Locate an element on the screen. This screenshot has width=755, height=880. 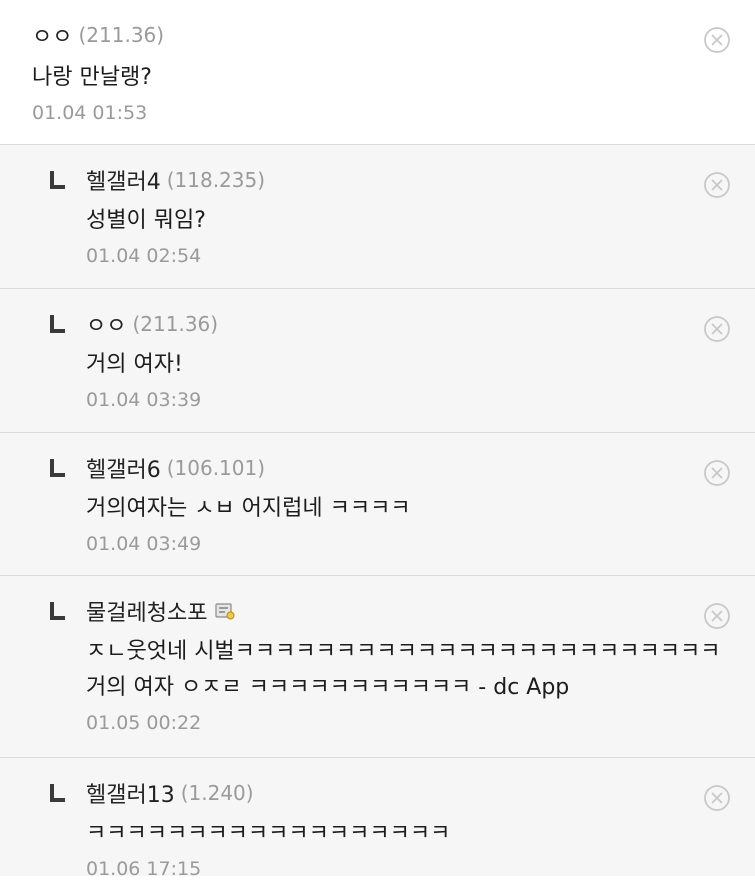
comment-nickname: 헬갤러13 is located at coordinates (130, 793).